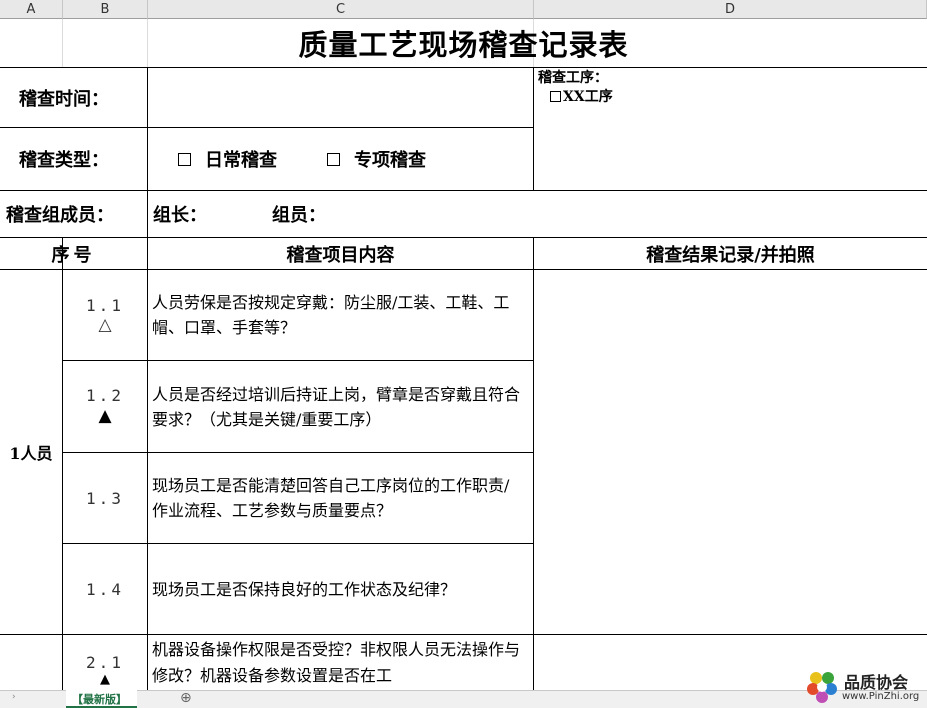 This screenshot has width=927, height=708. I want to click on daily-audit-label: 日常稽查, so click(241, 160).